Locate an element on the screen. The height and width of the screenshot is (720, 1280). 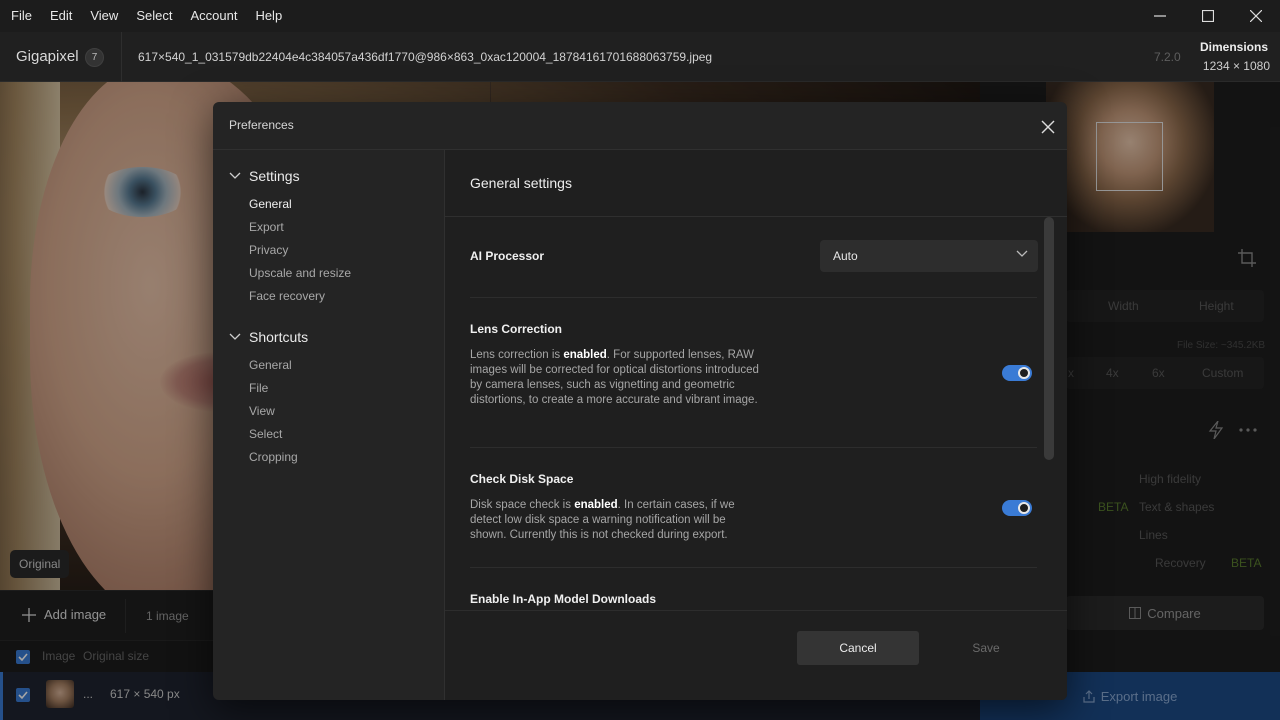
nav-item-export: Export is located at coordinates (266, 227).